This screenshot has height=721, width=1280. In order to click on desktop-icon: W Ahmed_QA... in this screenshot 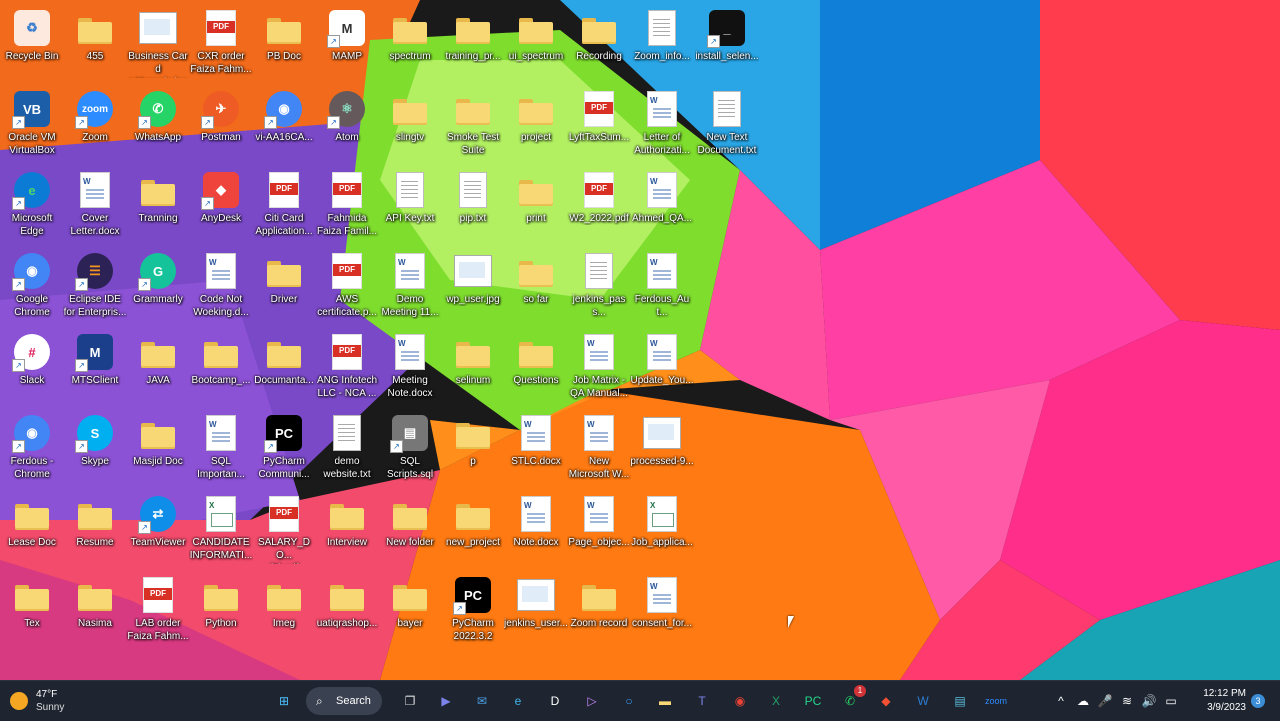, I will do `click(662, 206)`.